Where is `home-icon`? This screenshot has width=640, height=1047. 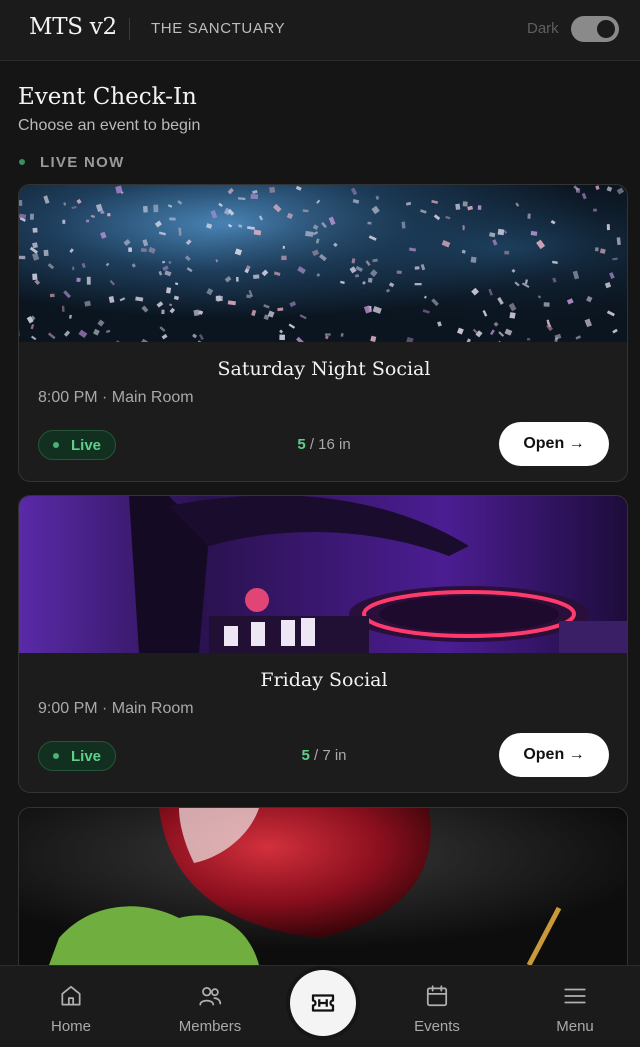 home-icon is located at coordinates (71, 995).